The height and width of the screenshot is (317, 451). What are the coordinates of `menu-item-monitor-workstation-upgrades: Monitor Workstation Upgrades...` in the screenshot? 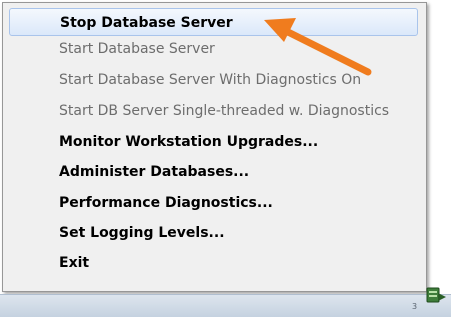 It's located at (213, 142).